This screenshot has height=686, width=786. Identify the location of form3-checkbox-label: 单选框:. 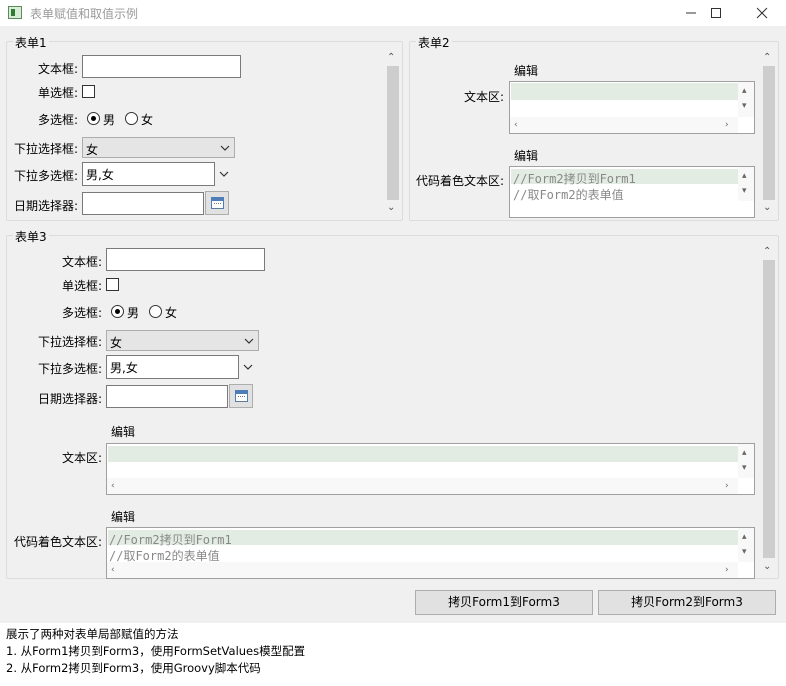
(81, 286).